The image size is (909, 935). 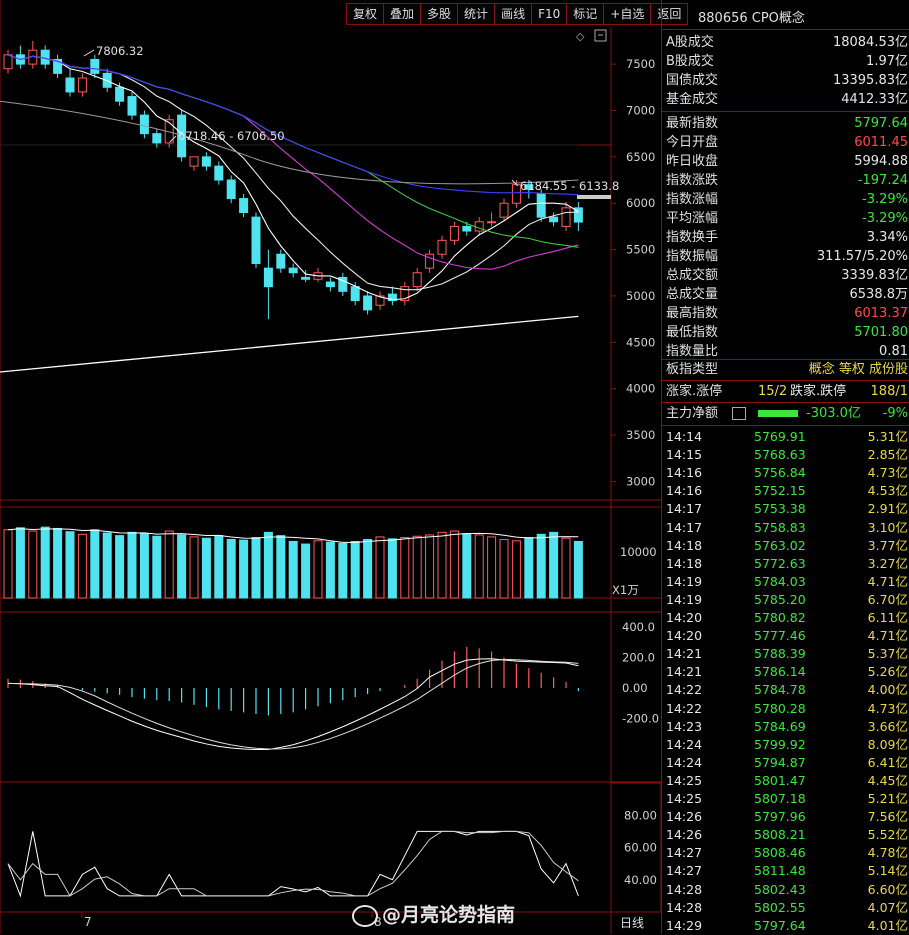 What do you see at coordinates (887, 563) in the screenshot?
I see `tick-amount: 3.27亿` at bounding box center [887, 563].